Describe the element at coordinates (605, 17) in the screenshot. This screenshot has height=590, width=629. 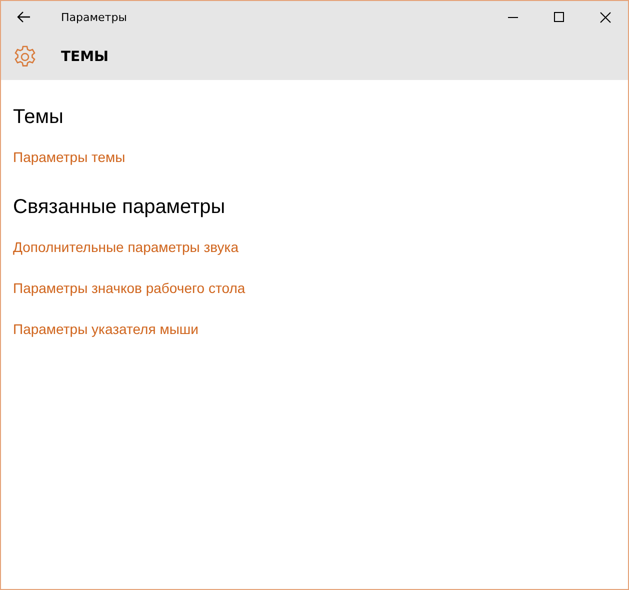
I see `close-icon` at that location.